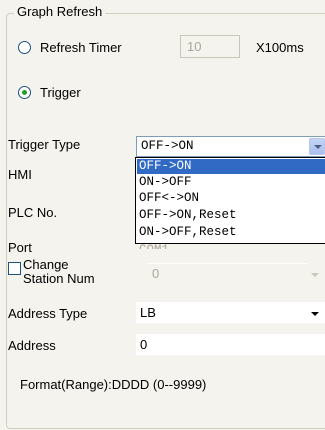  What do you see at coordinates (48, 313) in the screenshot?
I see `address-type-label: Address Type` at bounding box center [48, 313].